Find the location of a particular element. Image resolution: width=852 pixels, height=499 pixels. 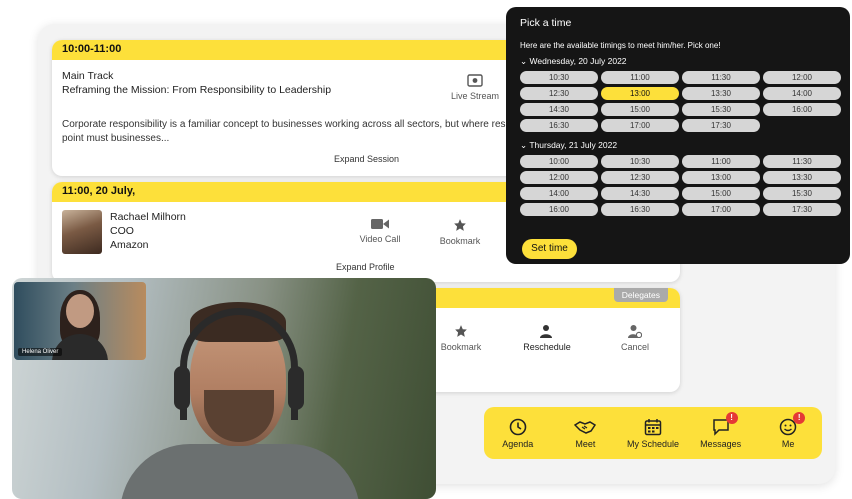

avatar is located at coordinates (82, 232).